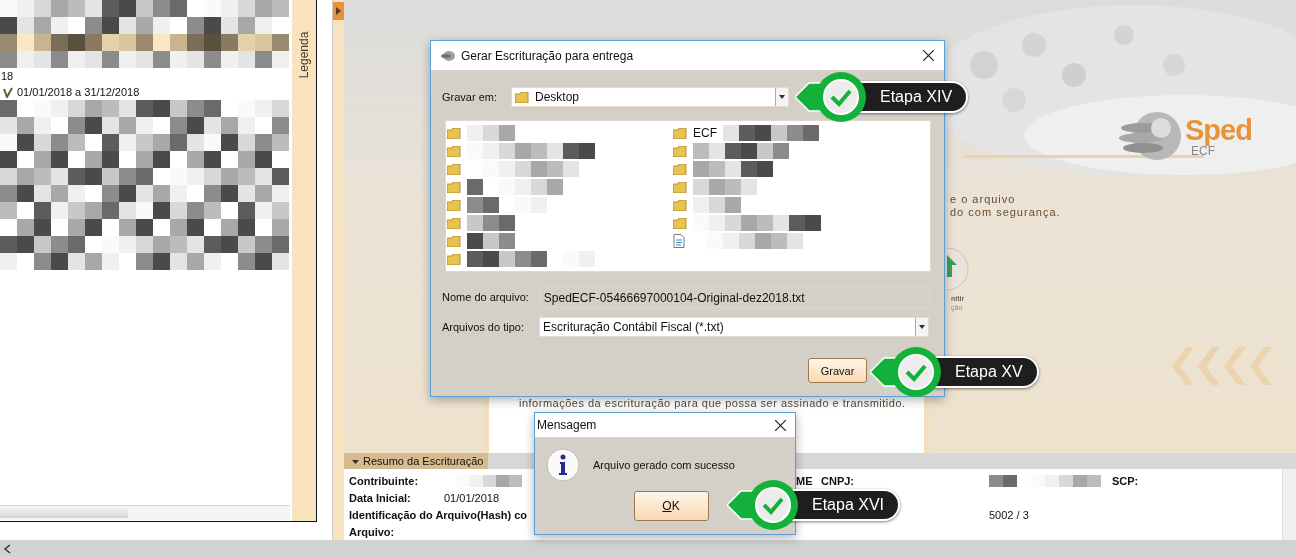 The height and width of the screenshot is (557, 1296). I want to click on field-label: Gravar em:, so click(470, 97).